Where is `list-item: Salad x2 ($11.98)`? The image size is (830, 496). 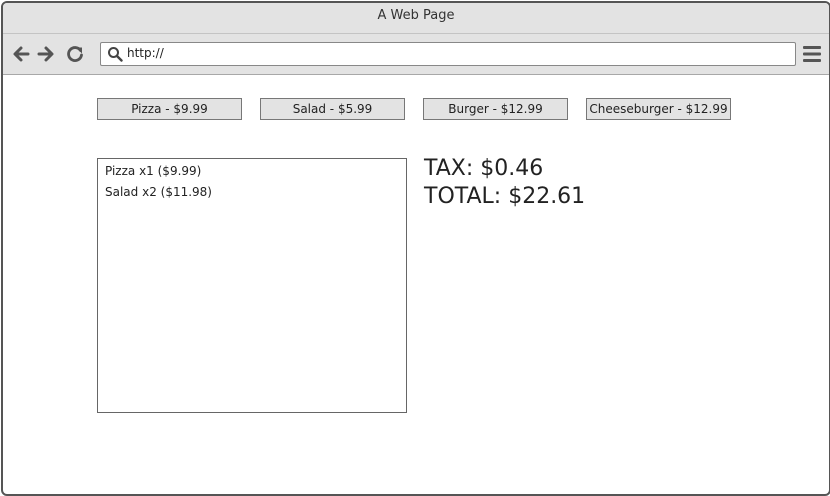
list-item: Salad x2 ($11.98) is located at coordinates (255, 192).